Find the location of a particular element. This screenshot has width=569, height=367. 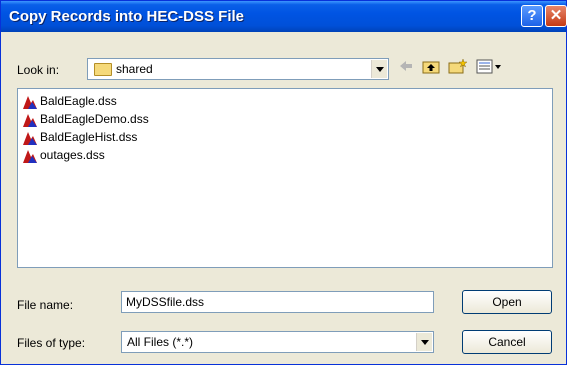

view-menu-icon is located at coordinates (489, 68).